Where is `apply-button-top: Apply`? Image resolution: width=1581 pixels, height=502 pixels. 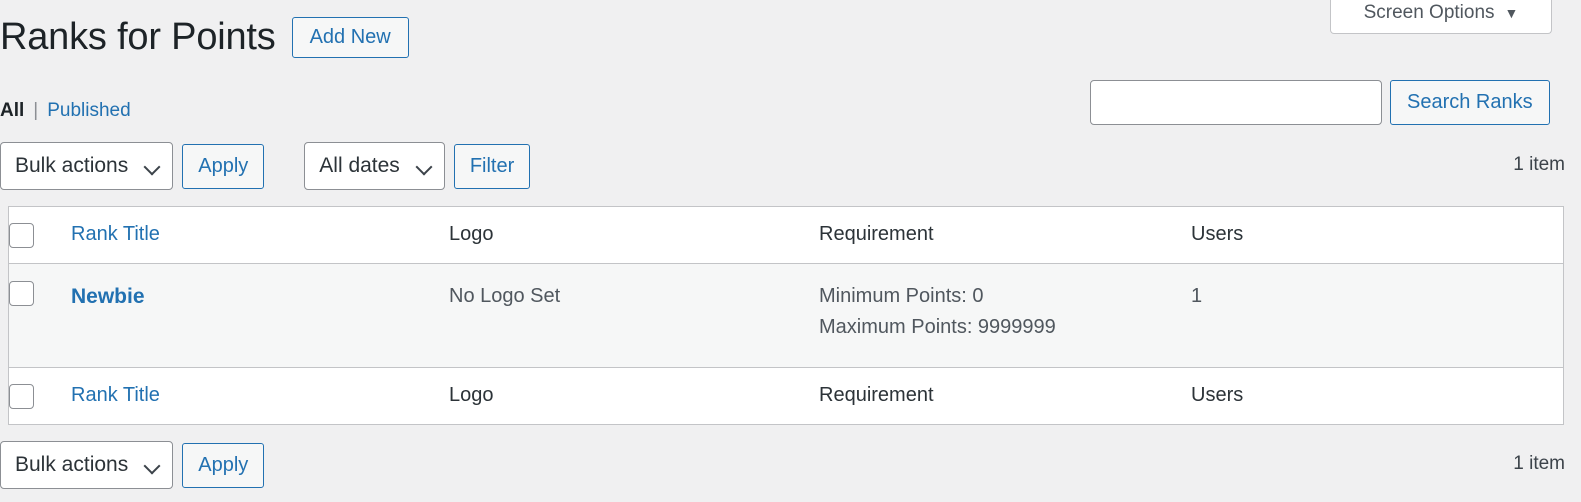
apply-button-top: Apply is located at coordinates (223, 166).